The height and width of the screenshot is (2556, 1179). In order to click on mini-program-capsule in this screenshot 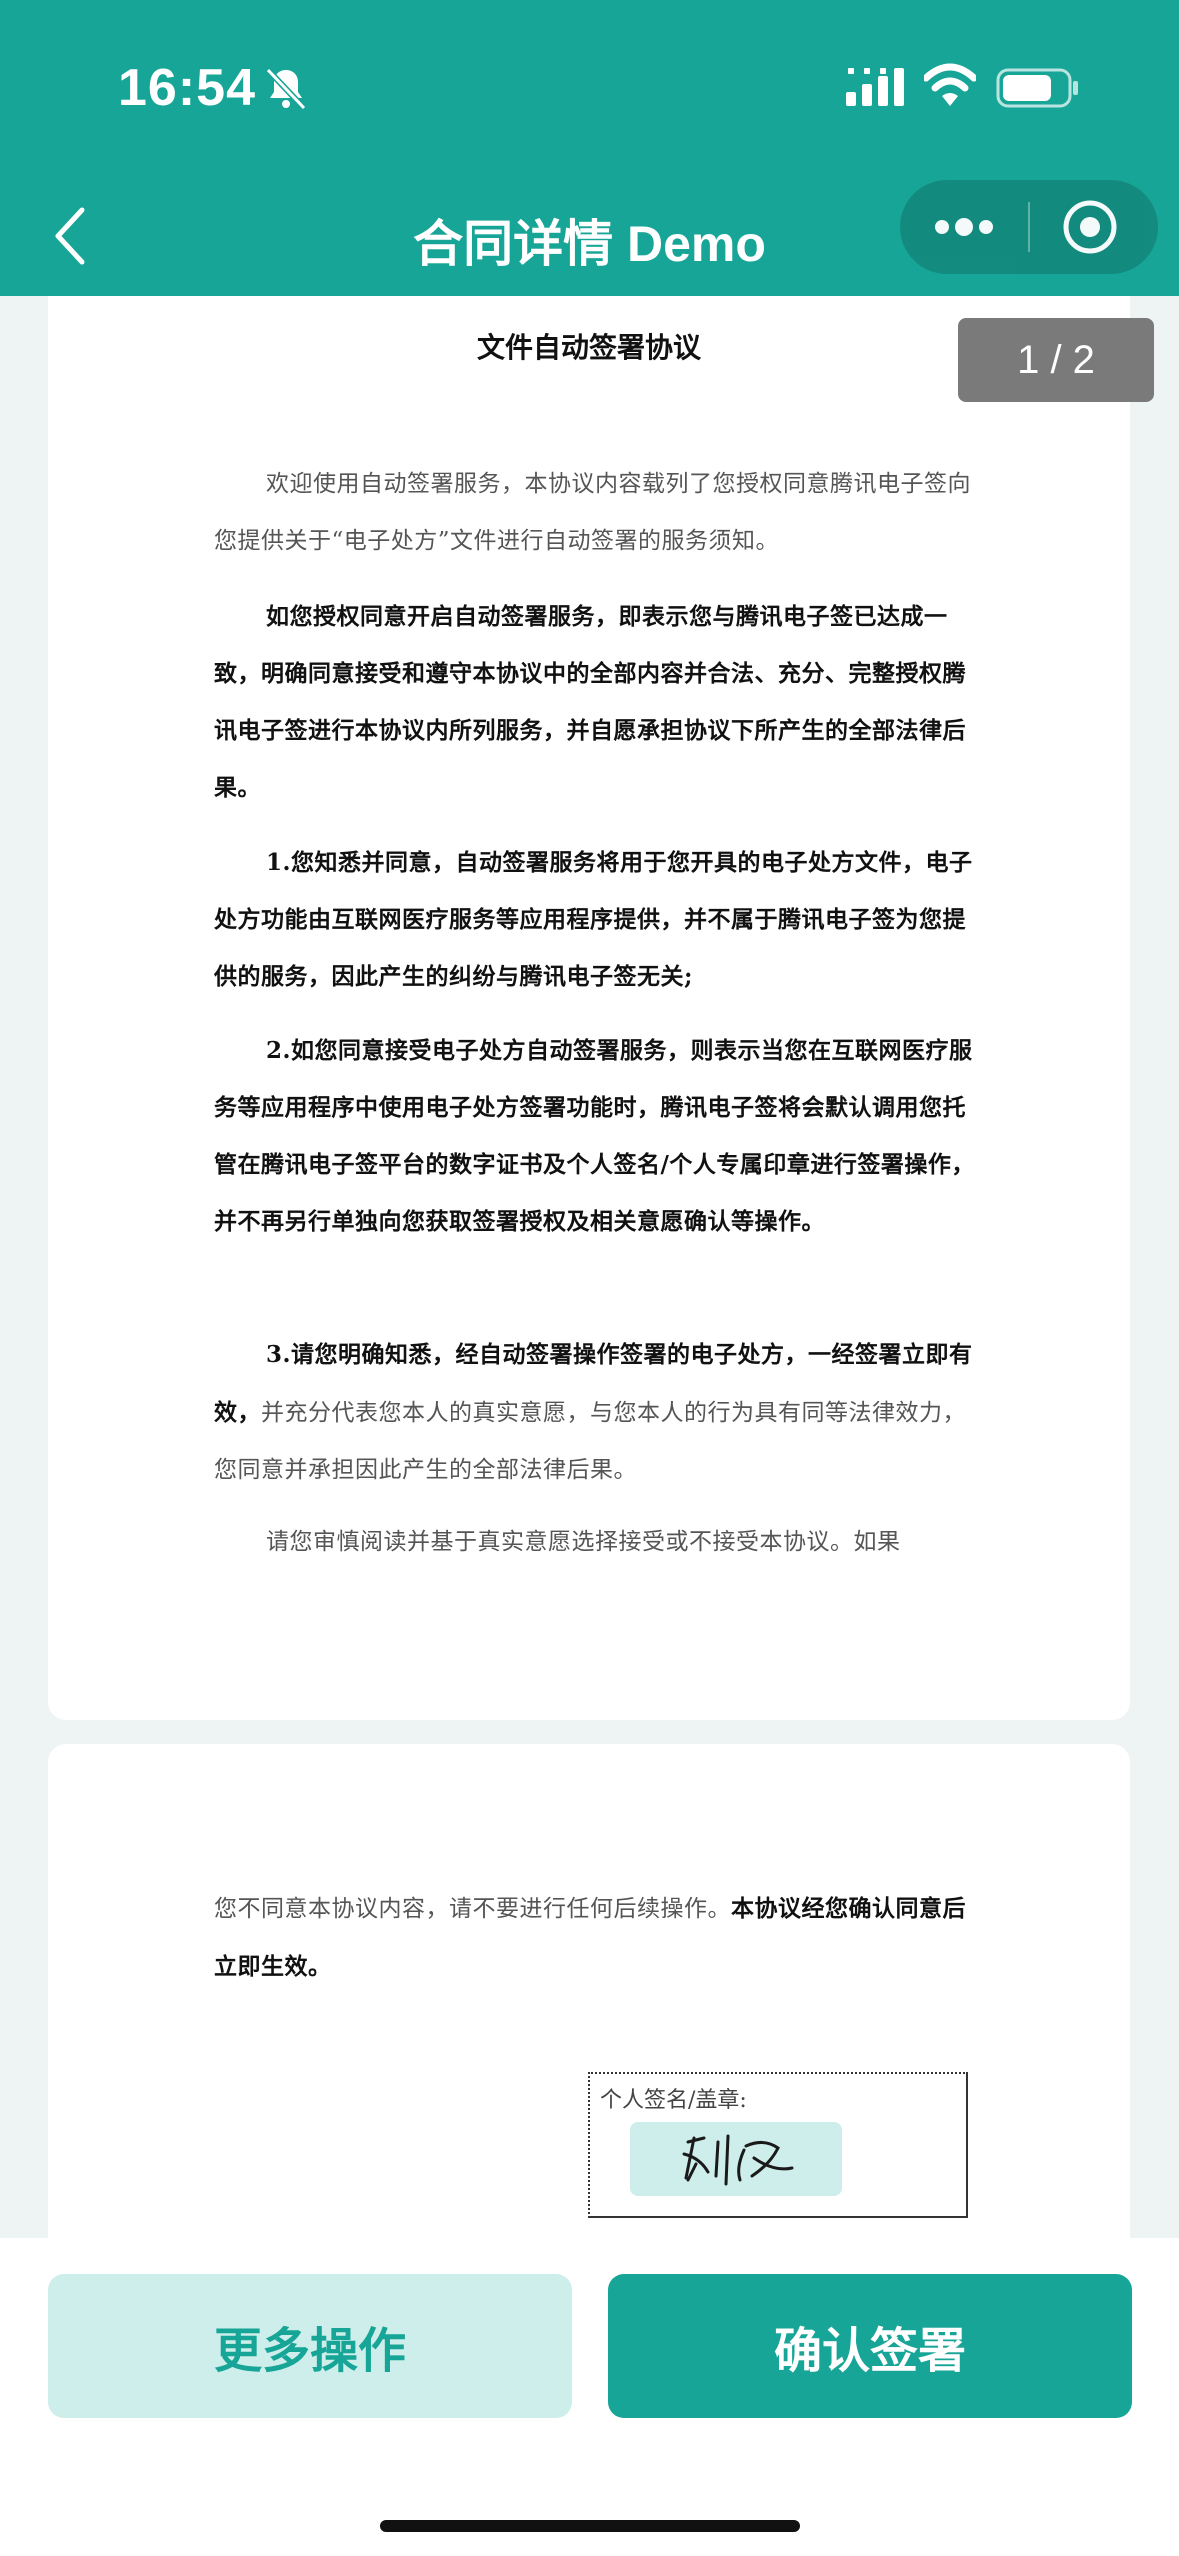, I will do `click(1029, 227)`.